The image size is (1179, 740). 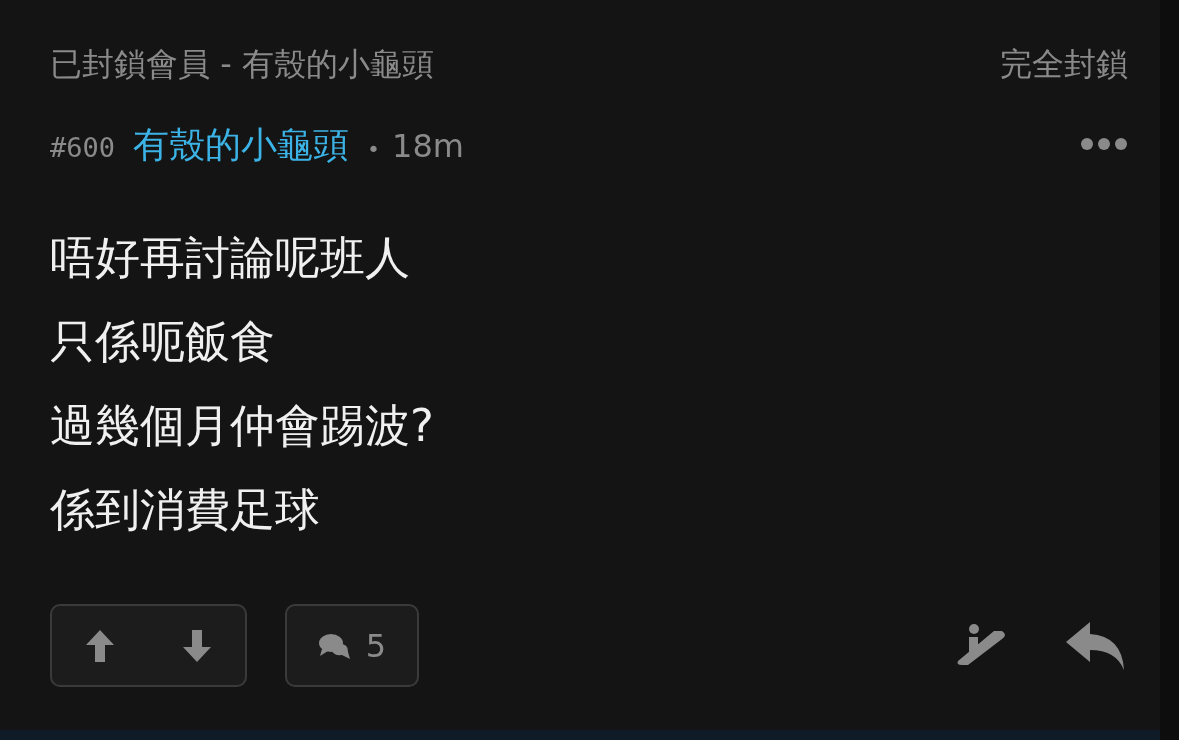 I want to click on author-link: 有殼的小龜頭, so click(x=241, y=145).